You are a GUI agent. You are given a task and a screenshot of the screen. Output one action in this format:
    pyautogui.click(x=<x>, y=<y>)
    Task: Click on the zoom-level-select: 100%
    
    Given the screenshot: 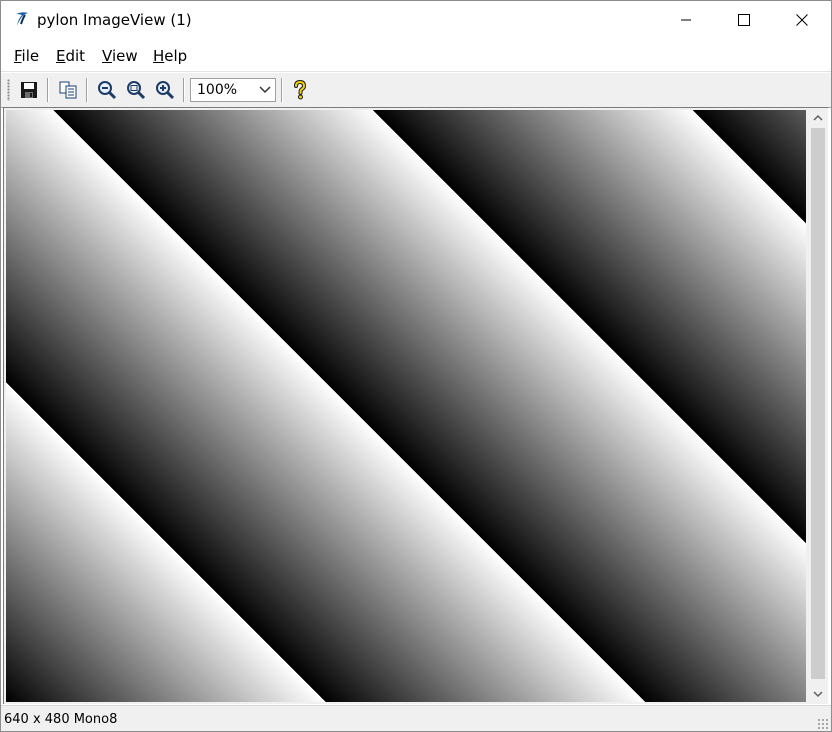 What is the action you would take?
    pyautogui.click(x=233, y=90)
    